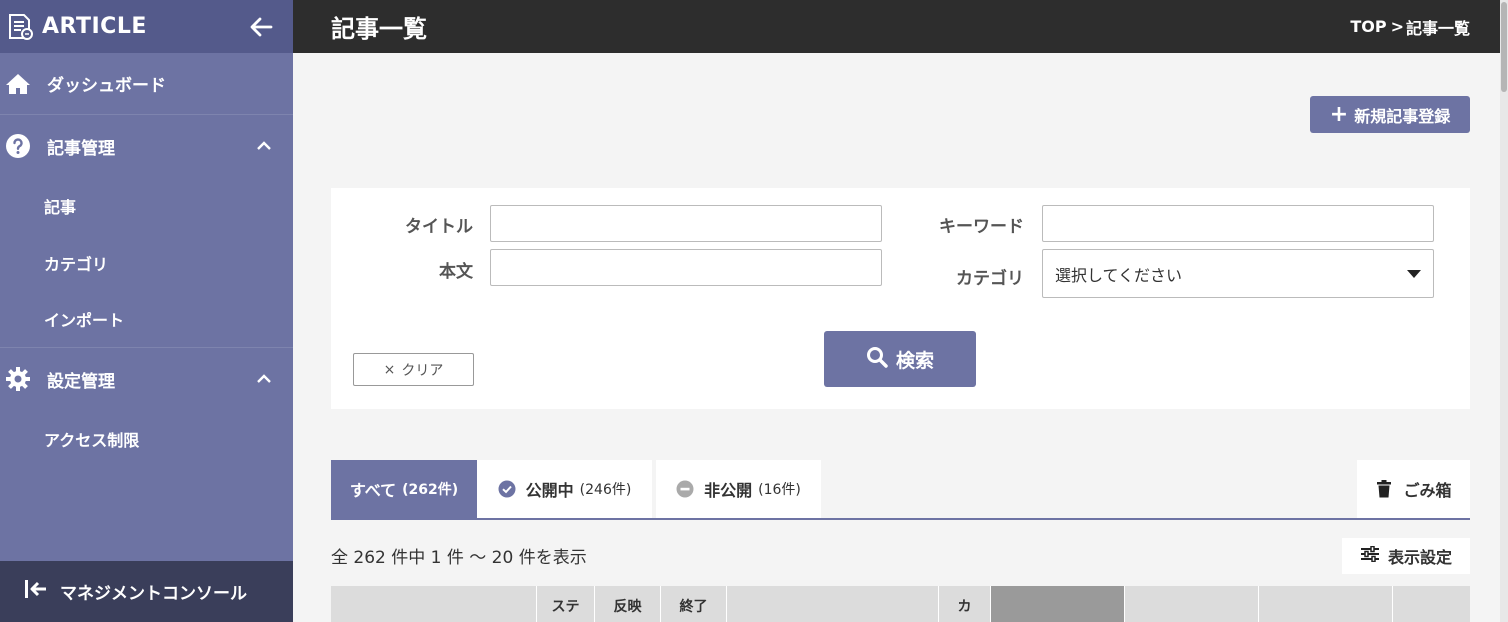 The image size is (1508, 622). Describe the element at coordinates (1504, 47) in the screenshot. I see `scrollbar-thumb` at that location.